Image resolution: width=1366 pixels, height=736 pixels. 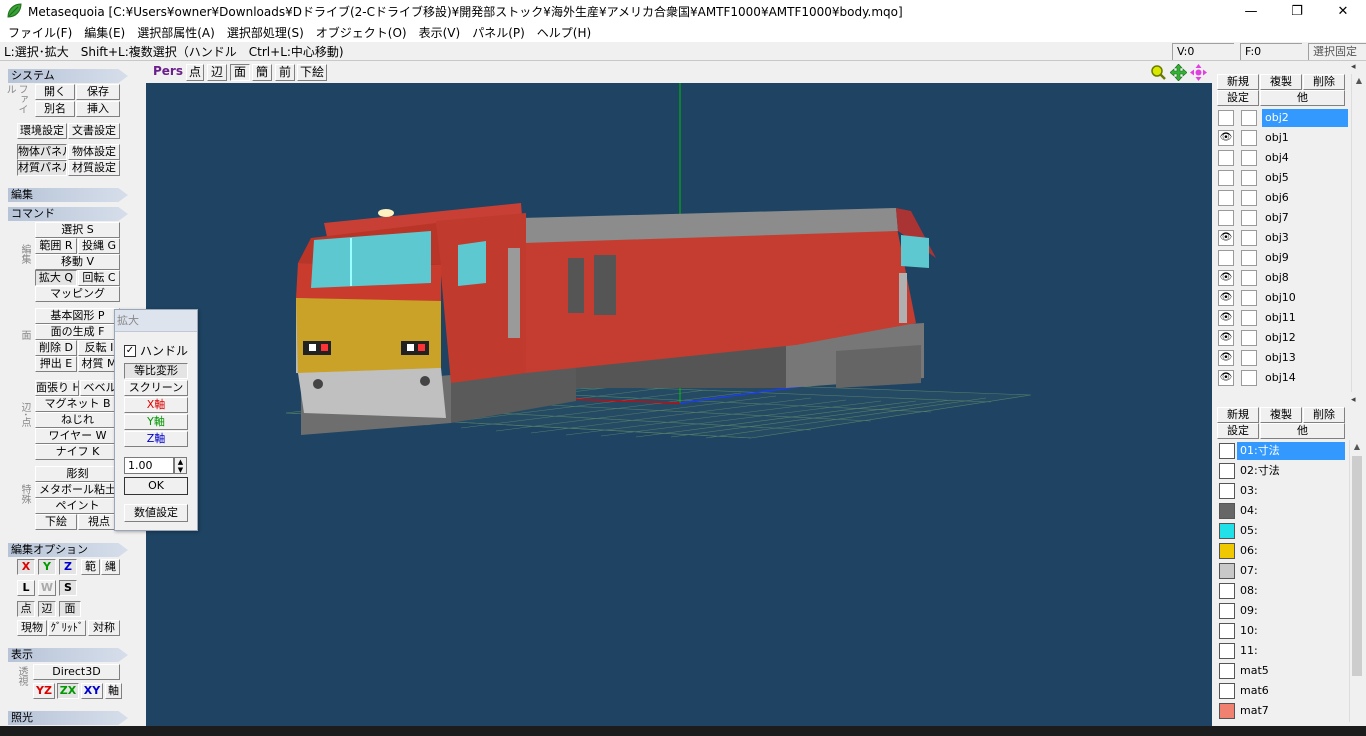 What do you see at coordinates (156, 439) in the screenshot?
I see `scale-z-axis-button: Z軸` at bounding box center [156, 439].